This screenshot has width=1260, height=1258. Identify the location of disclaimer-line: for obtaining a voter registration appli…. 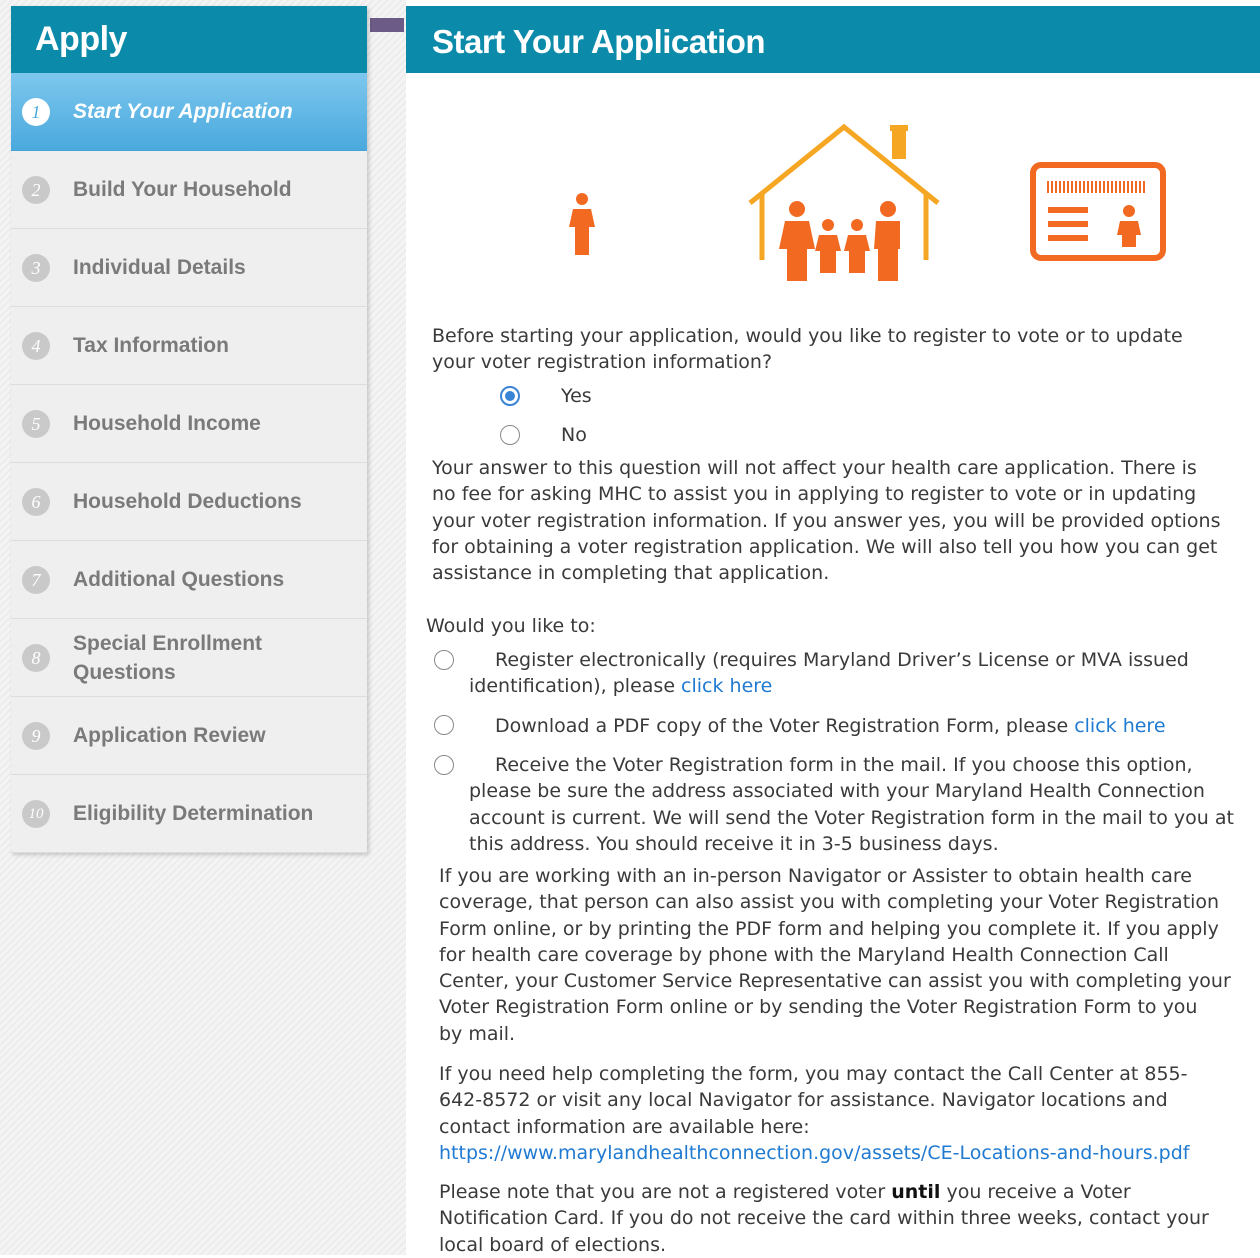
(825, 546).